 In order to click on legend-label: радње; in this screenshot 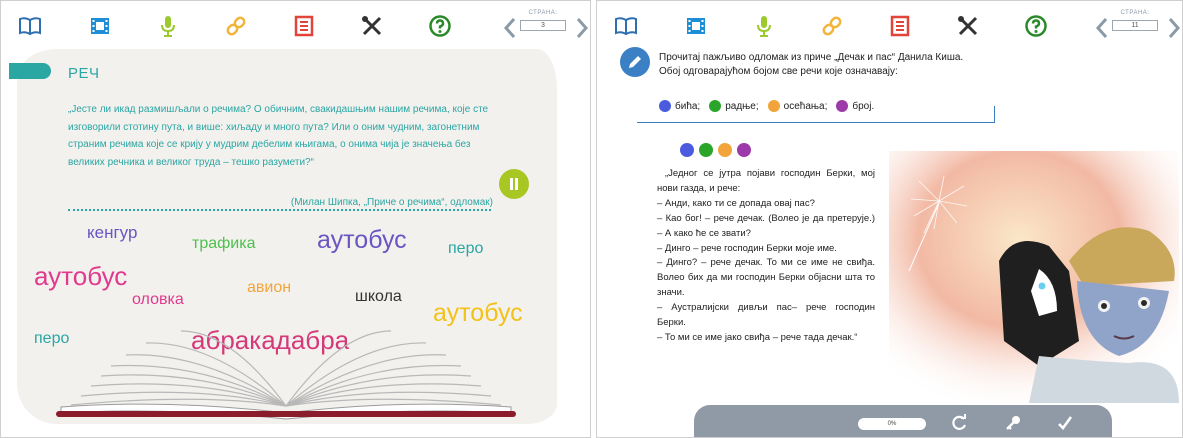, I will do `click(742, 106)`.